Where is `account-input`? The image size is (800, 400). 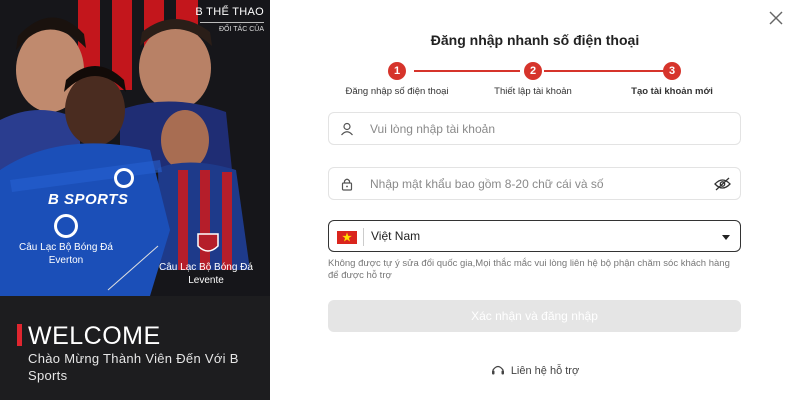
account-input is located at coordinates (540, 128).